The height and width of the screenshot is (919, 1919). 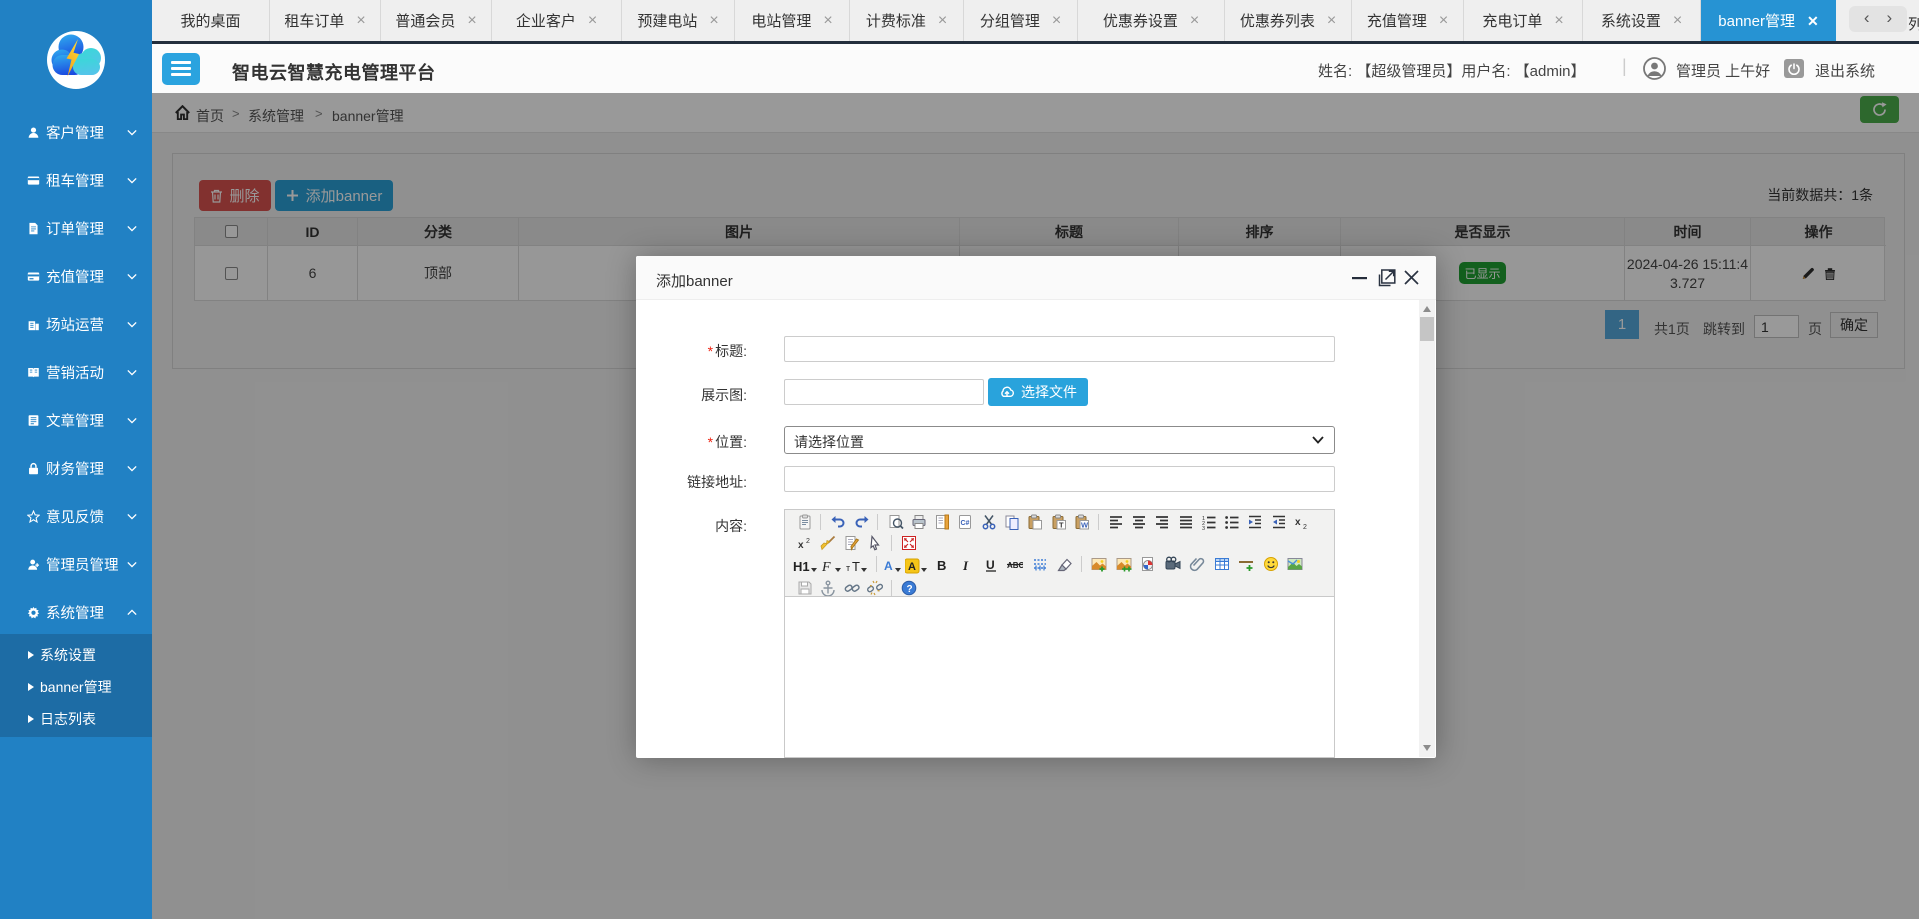 I want to click on svg-text: B, so click(x=941, y=565).